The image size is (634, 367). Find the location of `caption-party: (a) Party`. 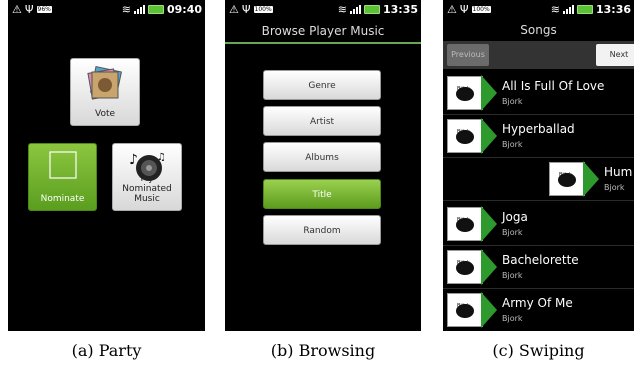

caption-party: (a) Party is located at coordinates (106, 350).